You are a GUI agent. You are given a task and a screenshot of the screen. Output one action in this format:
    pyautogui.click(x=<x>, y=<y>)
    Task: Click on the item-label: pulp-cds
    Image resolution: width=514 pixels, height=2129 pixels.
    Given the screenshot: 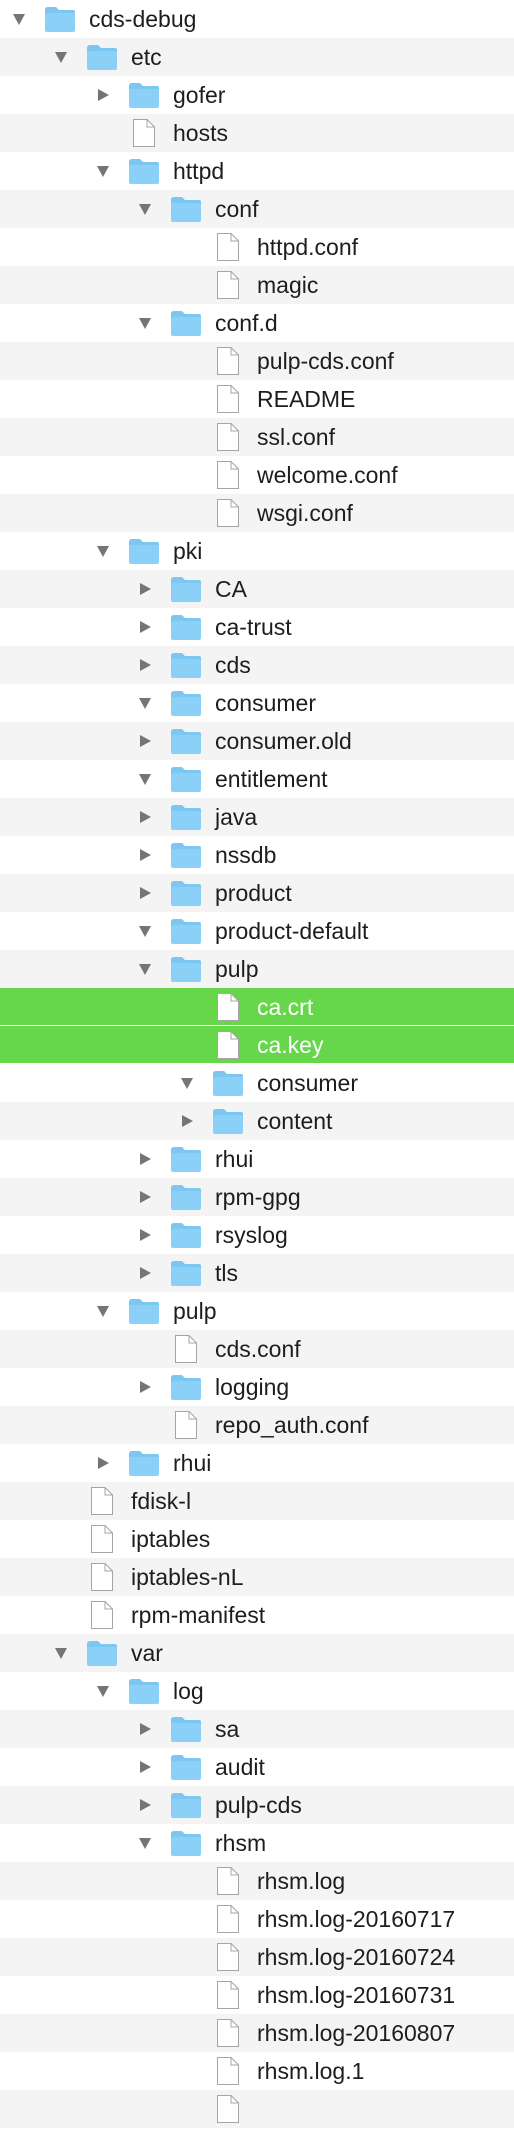 What is the action you would take?
    pyautogui.click(x=258, y=1805)
    